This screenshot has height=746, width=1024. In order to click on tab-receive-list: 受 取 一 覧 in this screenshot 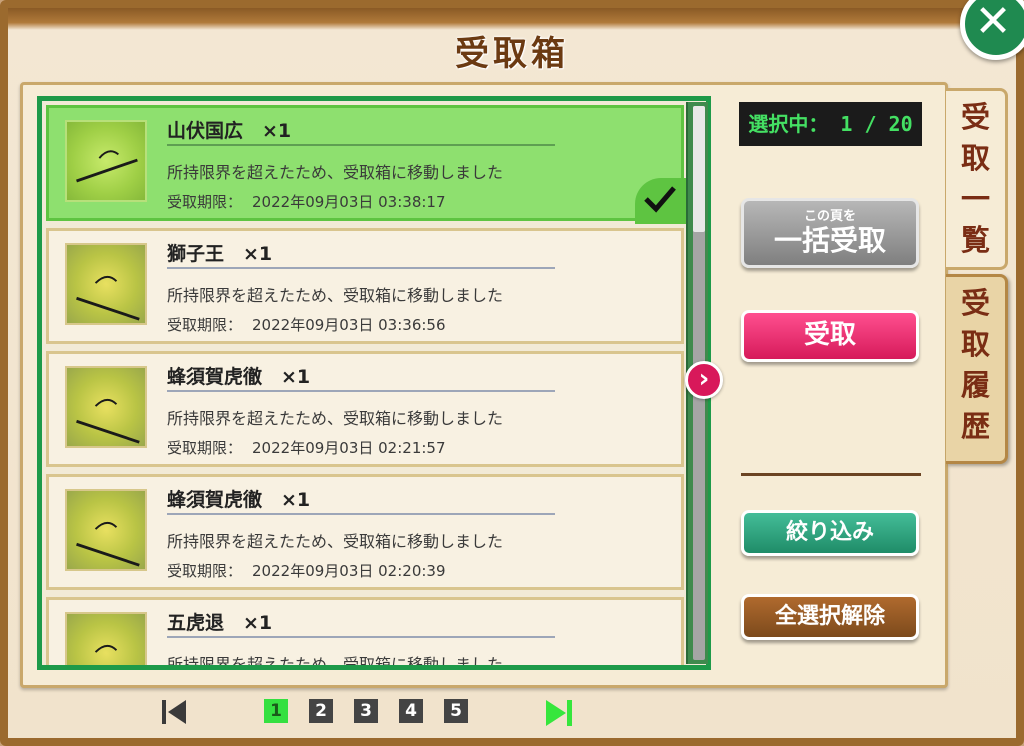, I will do `click(977, 179)`.